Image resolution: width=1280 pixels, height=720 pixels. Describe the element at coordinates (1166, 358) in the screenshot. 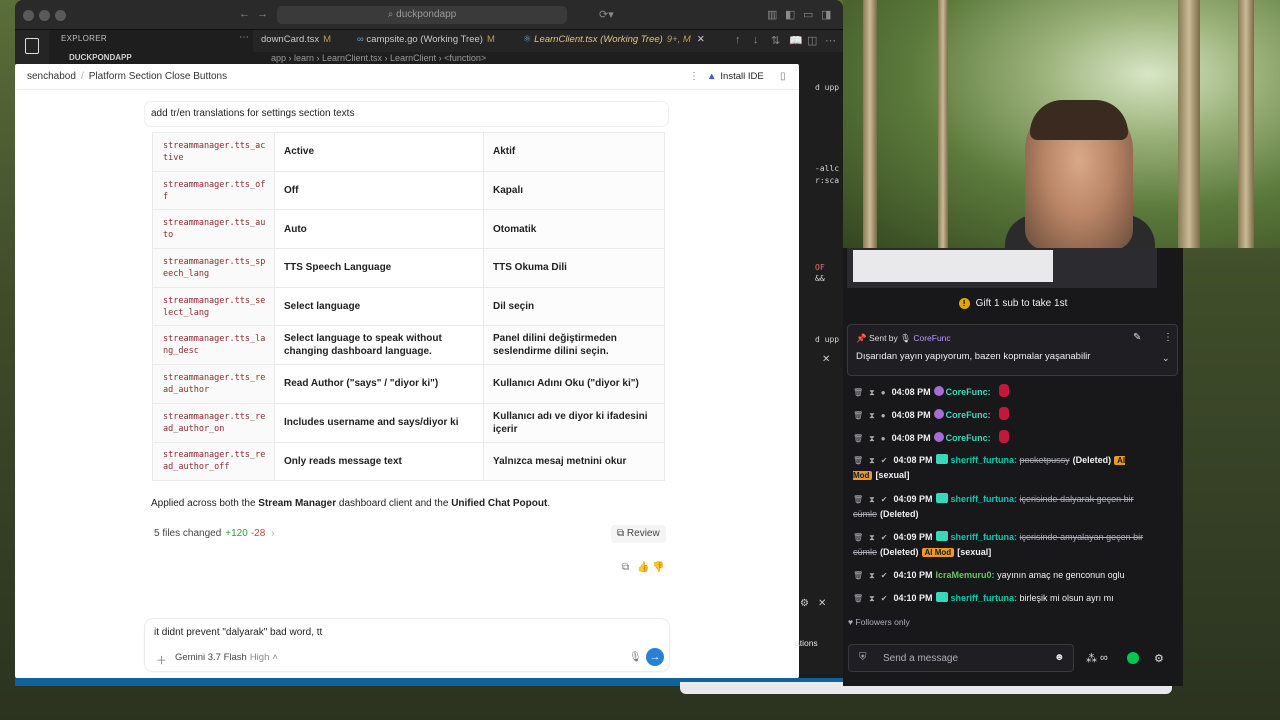

I see `chevron-down-icon: ⌄` at that location.